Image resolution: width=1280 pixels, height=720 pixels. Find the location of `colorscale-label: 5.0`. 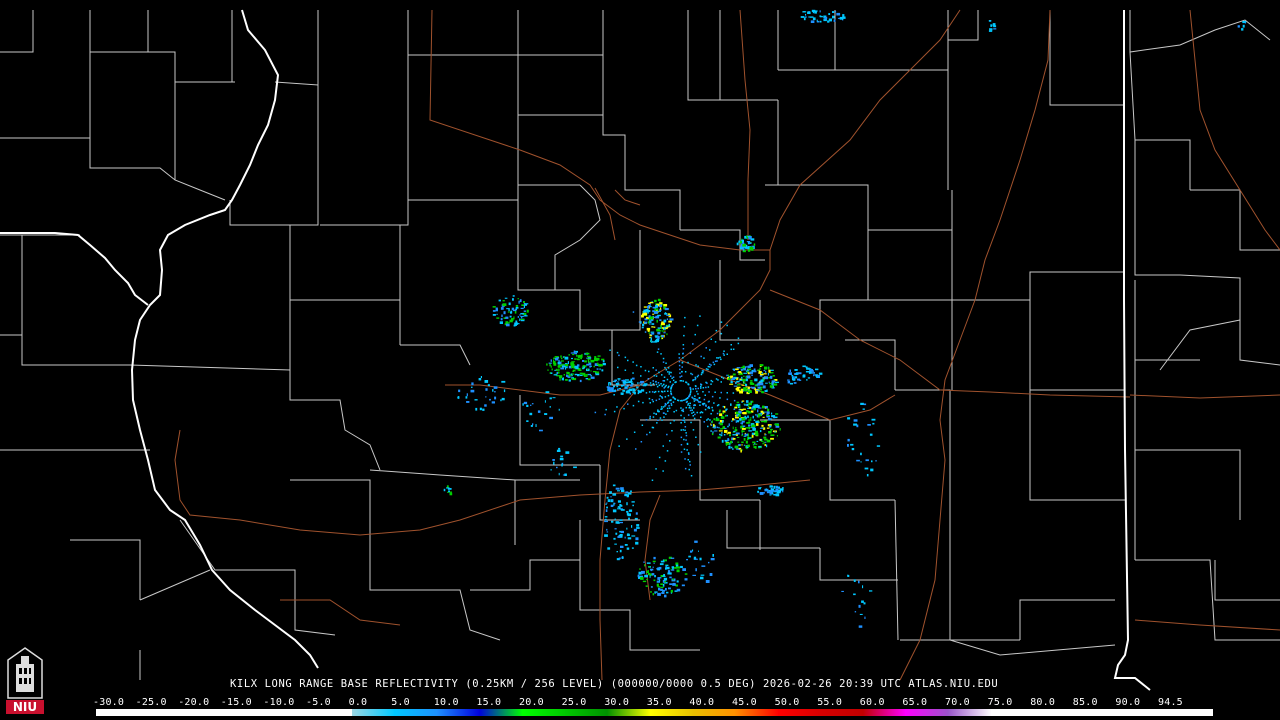

colorscale-label: 5.0 is located at coordinates (400, 702).